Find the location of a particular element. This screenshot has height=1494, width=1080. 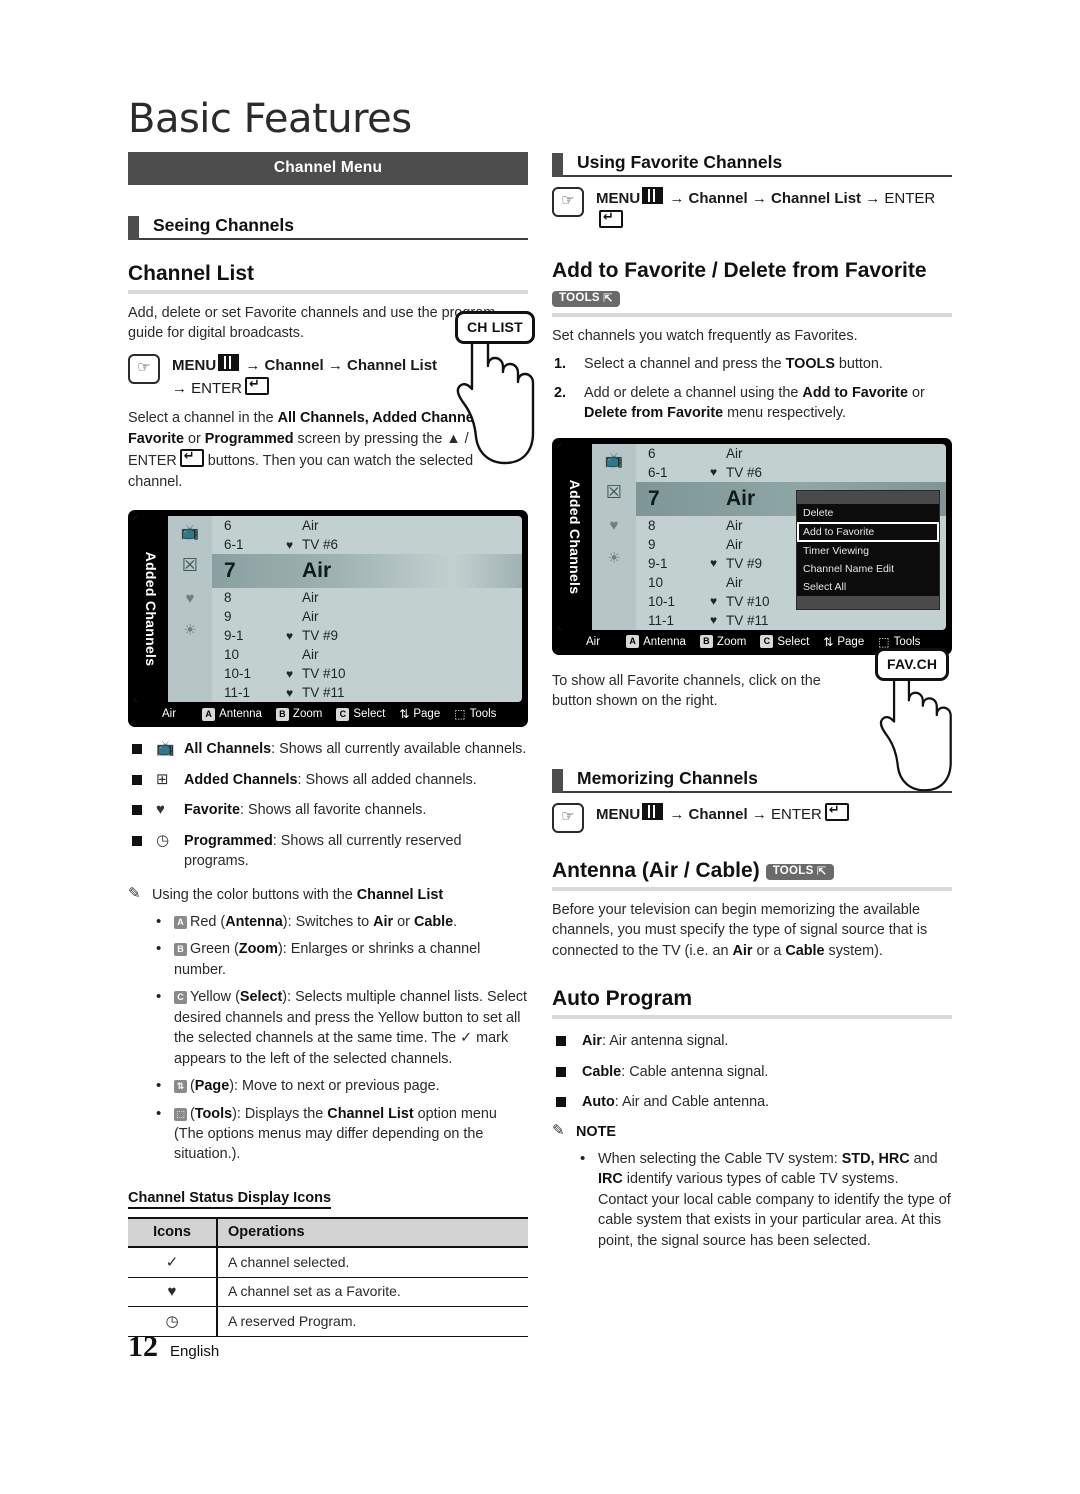

color-button-desc: : Move to next or previous page. is located at coordinates (337, 1086).